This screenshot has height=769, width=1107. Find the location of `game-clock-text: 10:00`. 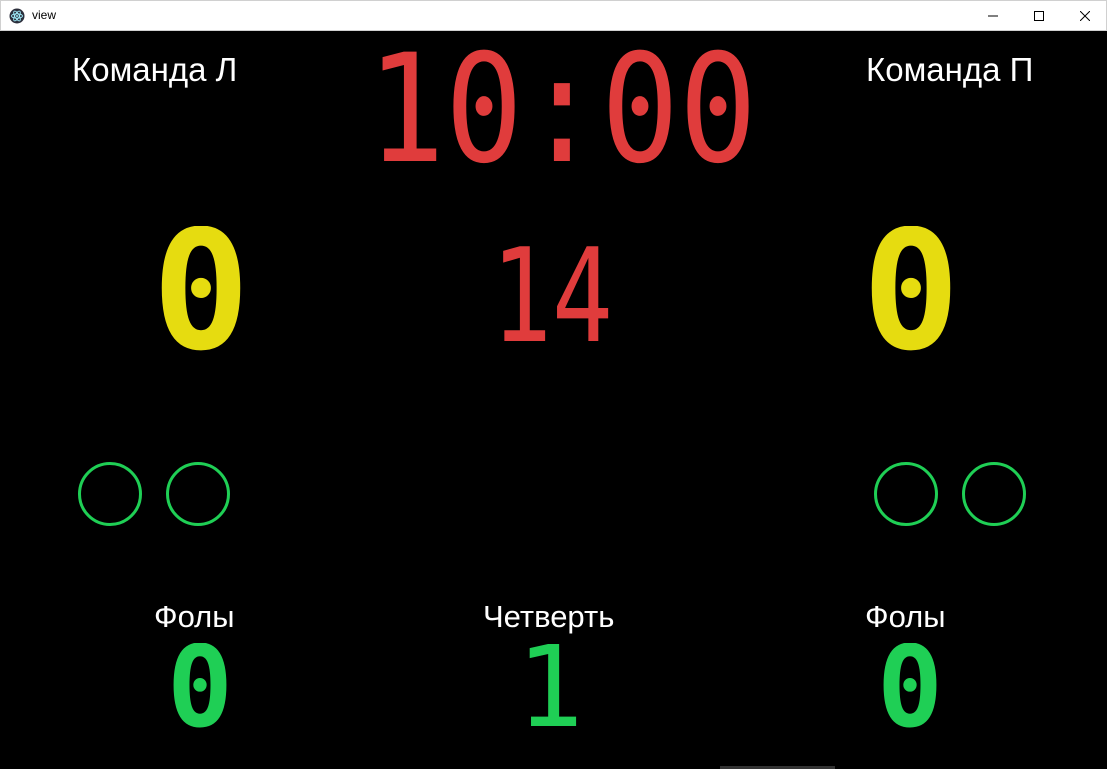

game-clock-text: 10:00 is located at coordinates (562, 111).